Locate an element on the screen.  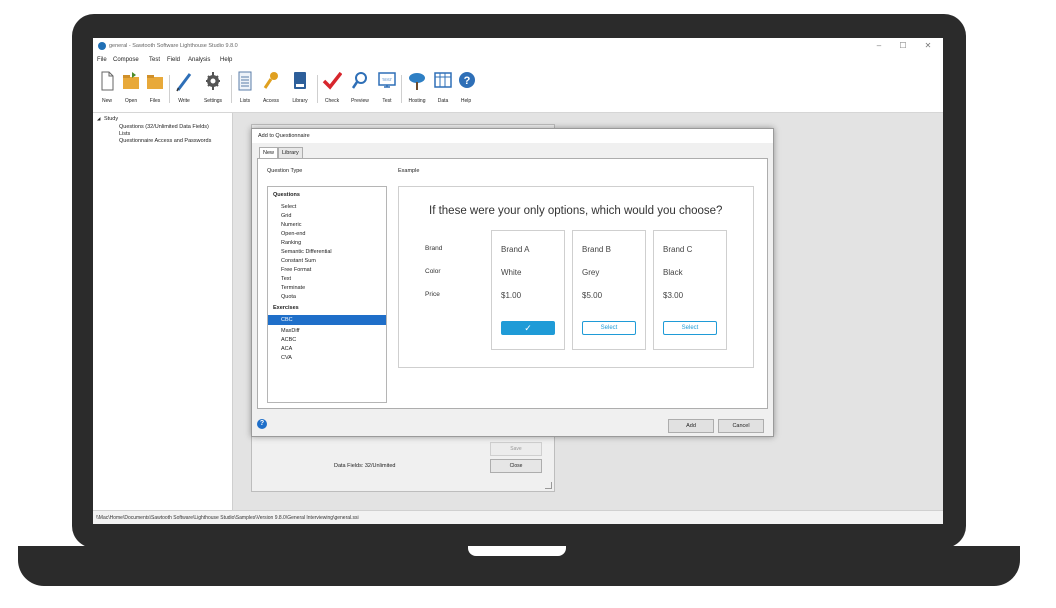
test-label: Test is located at coordinates (387, 101).